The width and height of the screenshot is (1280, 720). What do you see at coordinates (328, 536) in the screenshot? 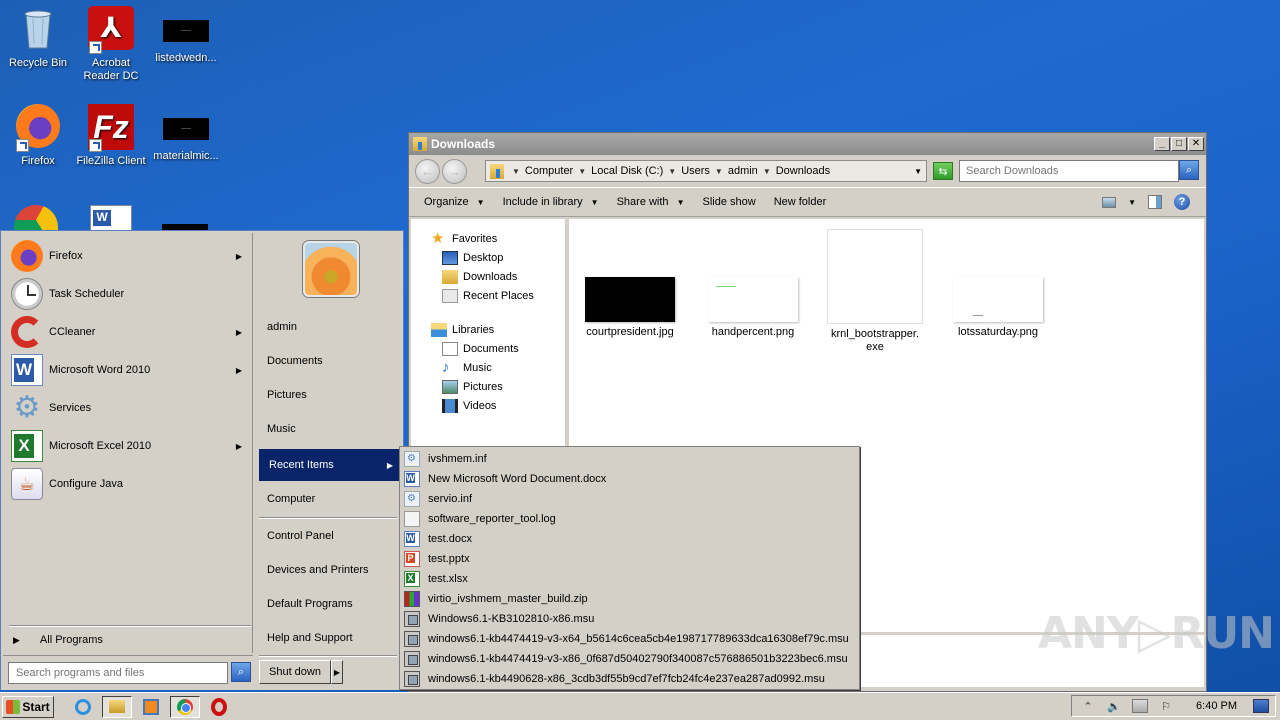
I see `link-control-panel: Control Panel` at bounding box center [328, 536].